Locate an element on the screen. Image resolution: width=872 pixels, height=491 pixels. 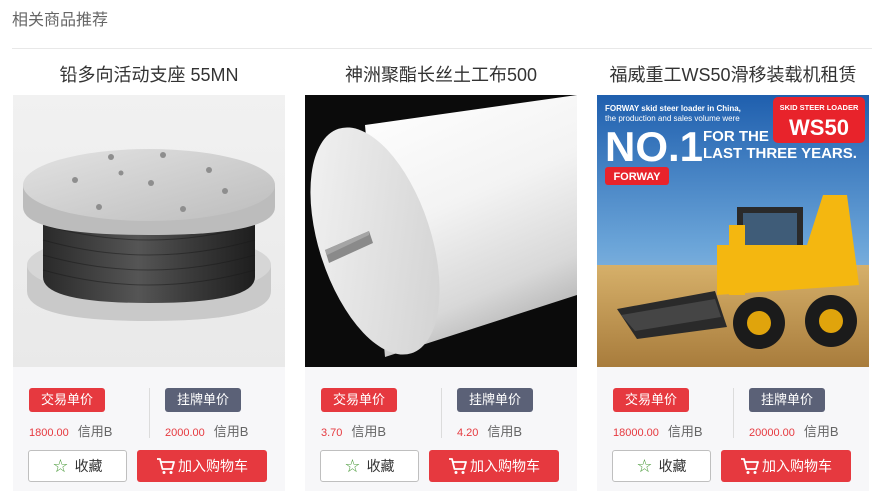
product-title: 神洲聚酯长丝土工布500 is located at coordinates (441, 75).